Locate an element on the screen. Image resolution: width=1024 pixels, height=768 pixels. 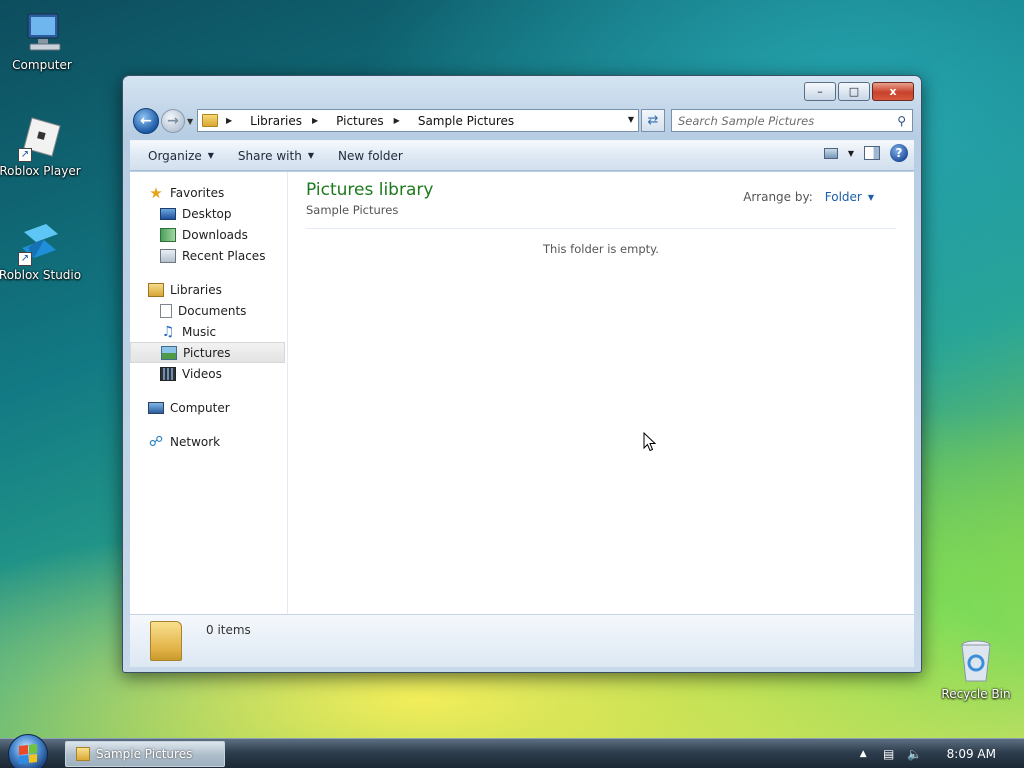
desktop-icon is located at coordinates (168, 213).